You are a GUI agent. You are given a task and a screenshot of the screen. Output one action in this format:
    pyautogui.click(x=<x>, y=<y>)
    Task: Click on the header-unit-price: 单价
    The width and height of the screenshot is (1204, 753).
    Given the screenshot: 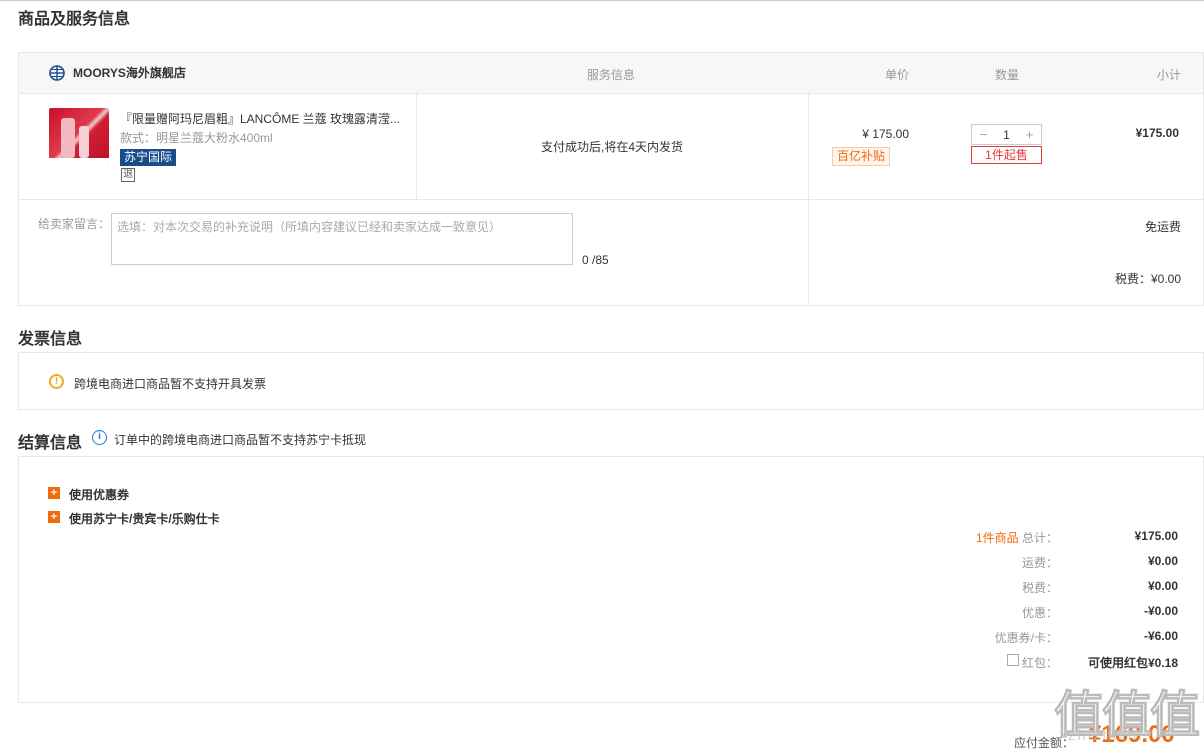 What is the action you would take?
    pyautogui.click(x=897, y=75)
    